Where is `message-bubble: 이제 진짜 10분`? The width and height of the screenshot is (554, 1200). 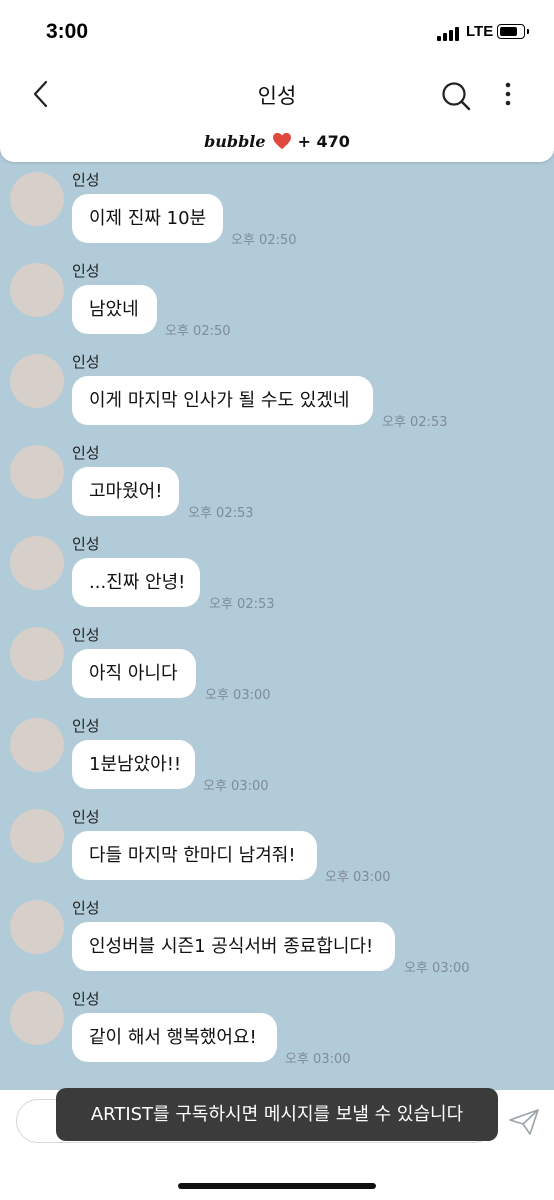
message-bubble: 이제 진짜 10분 is located at coordinates (147, 218).